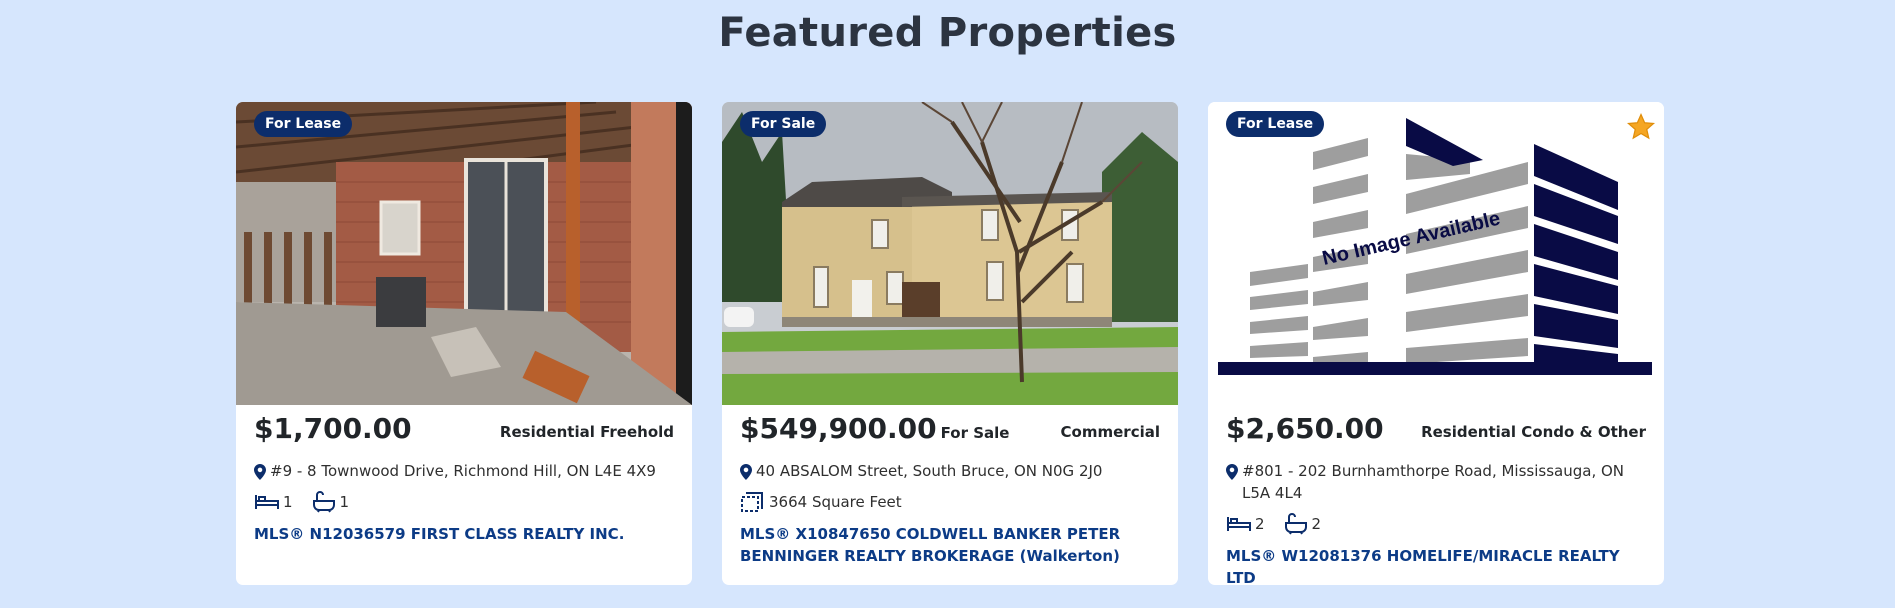  I want to click on area-icon, so click(752, 502).